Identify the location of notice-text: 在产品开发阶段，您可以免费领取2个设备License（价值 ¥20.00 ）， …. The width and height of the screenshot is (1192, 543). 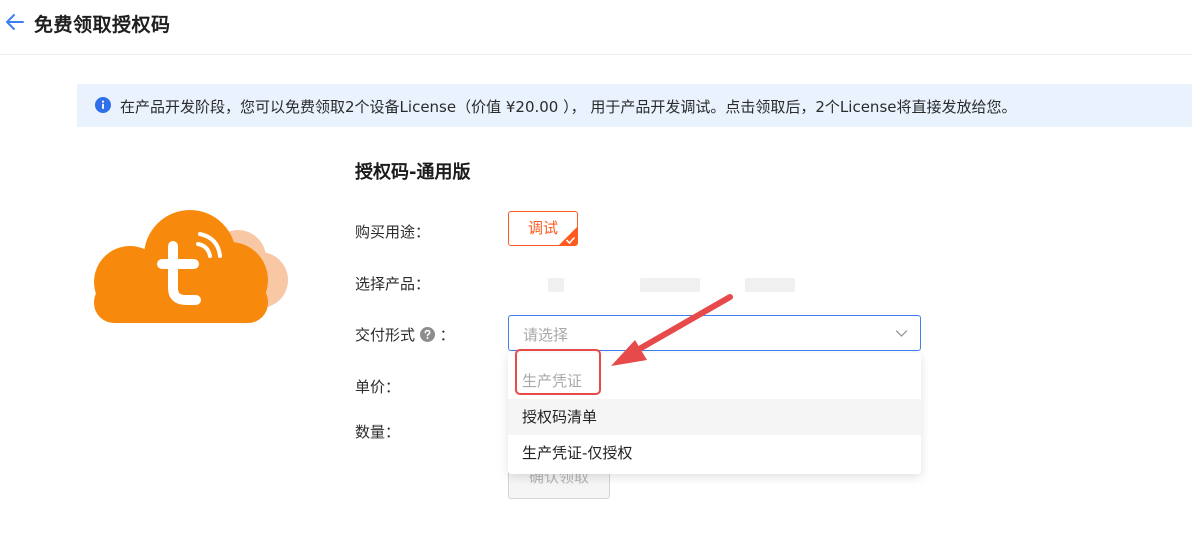
(568, 107).